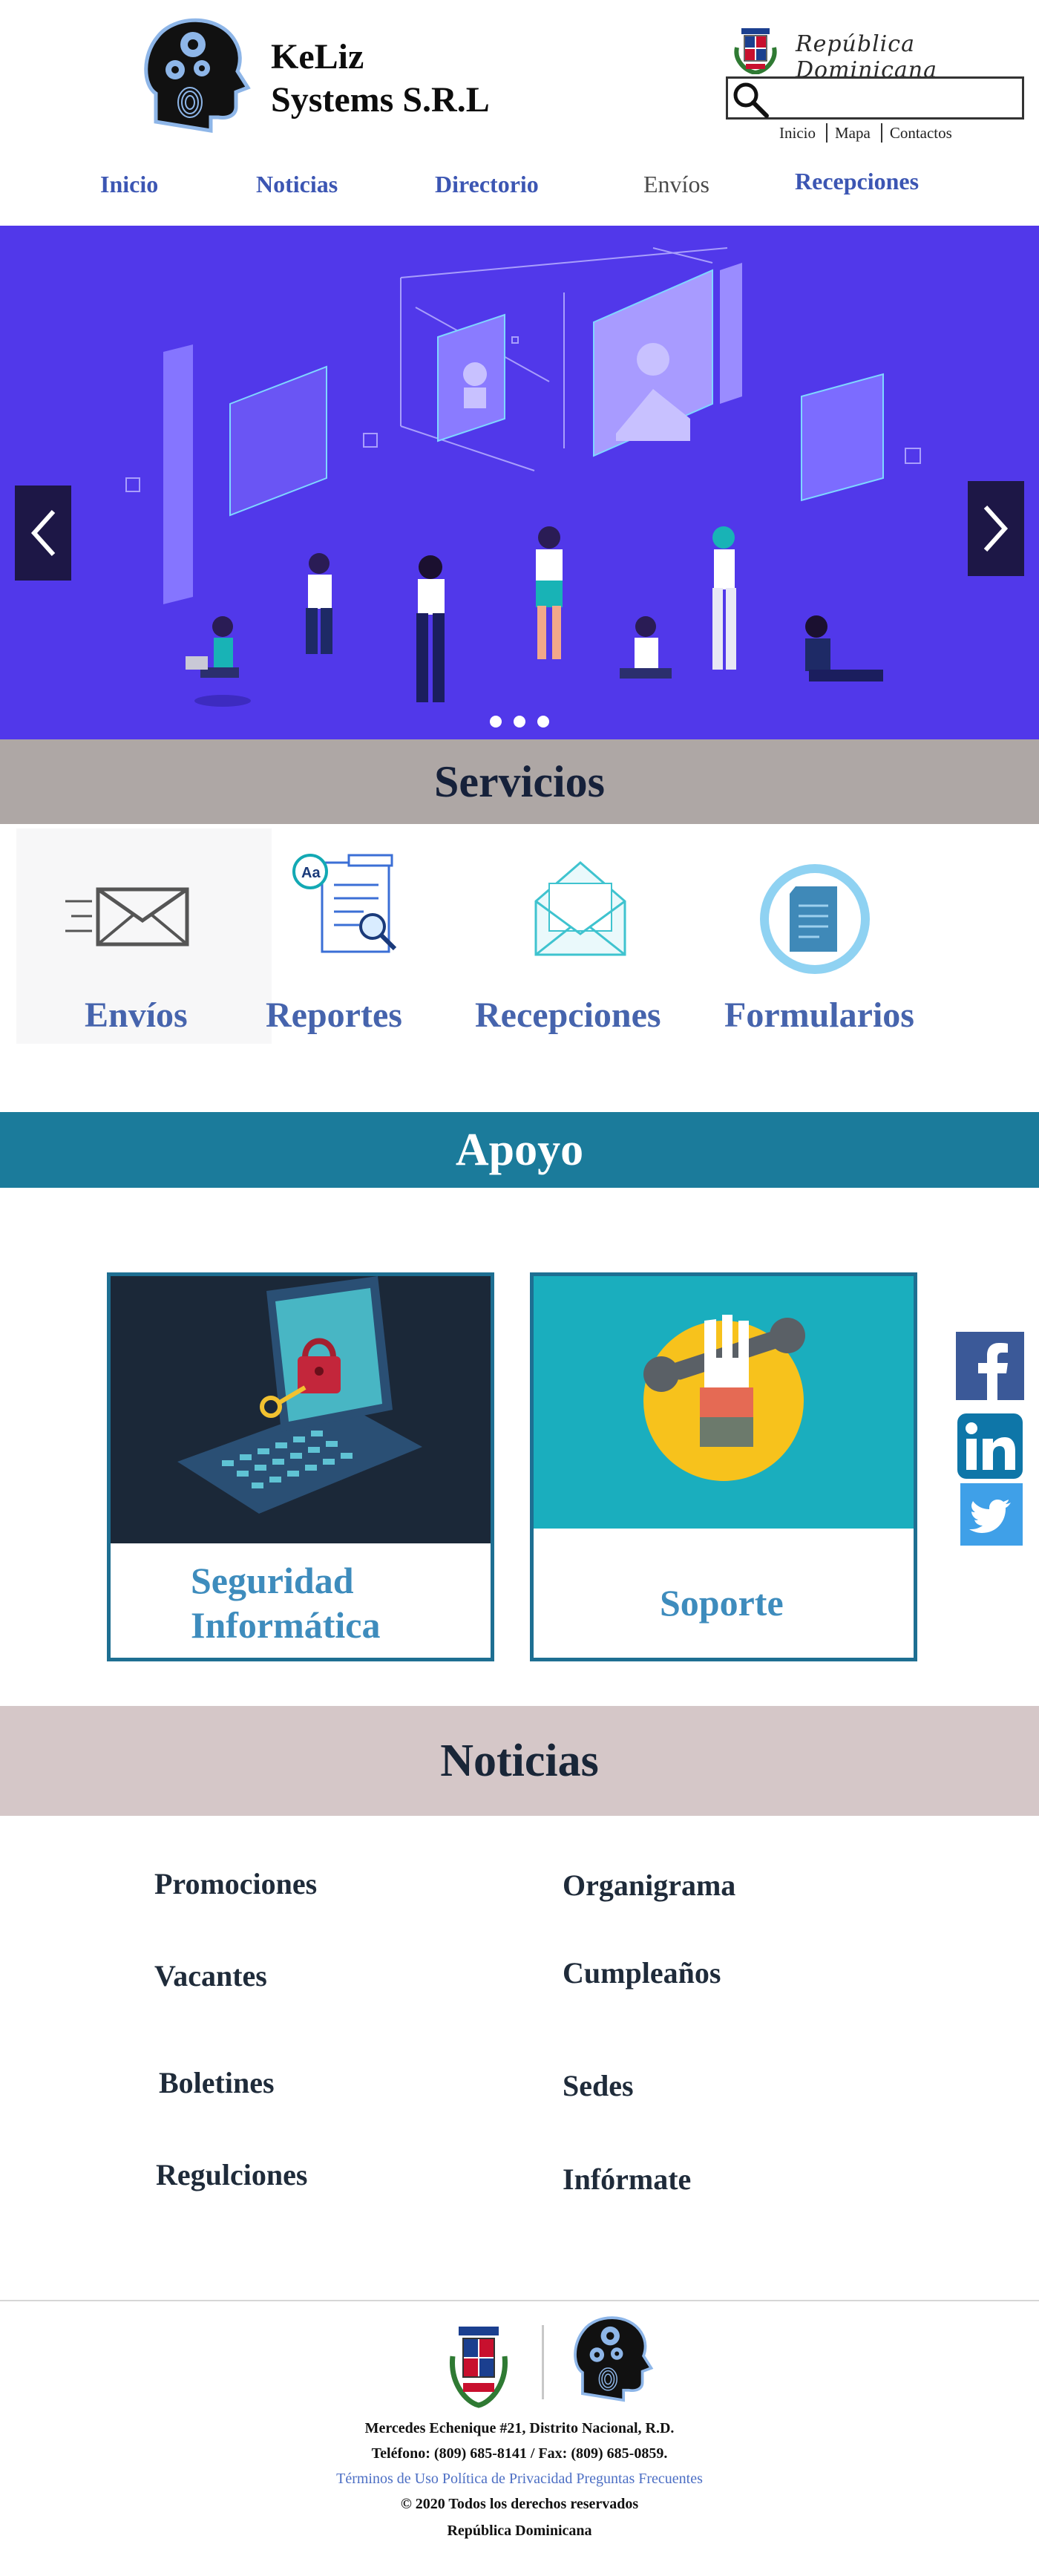 The height and width of the screenshot is (2576, 1039). What do you see at coordinates (866, 57) in the screenshot?
I see `country-name-script: República Dominicana` at bounding box center [866, 57].